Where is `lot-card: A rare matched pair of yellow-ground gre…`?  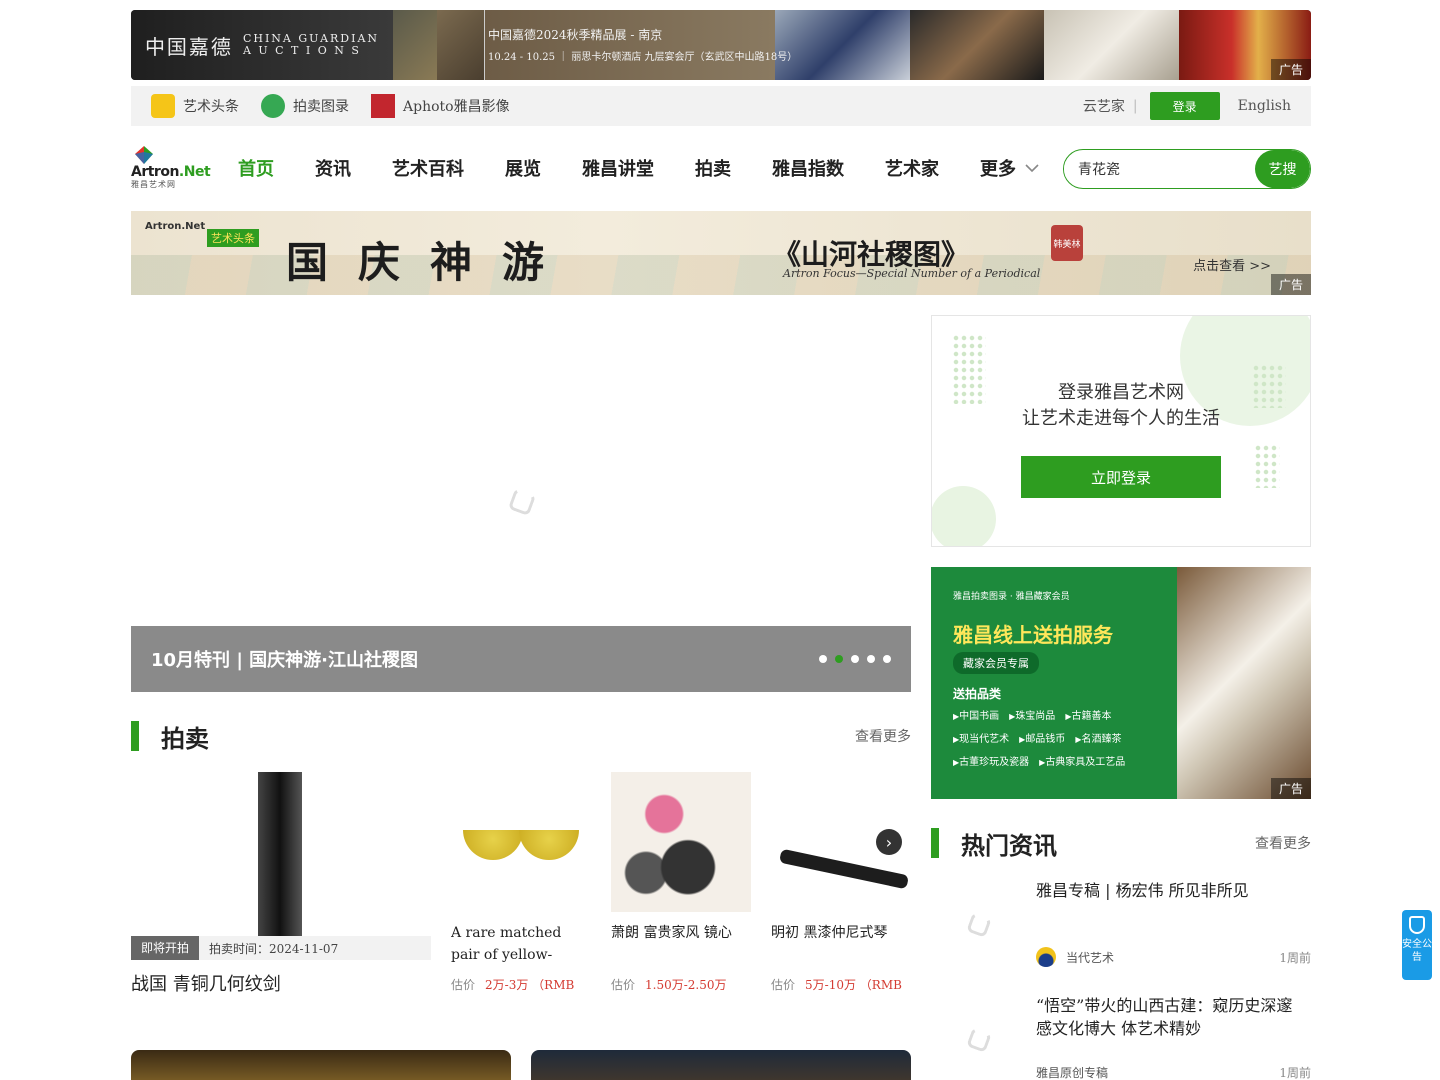
lot-card: A rare matched pair of yellow-ground gre… is located at coordinates (521, 882).